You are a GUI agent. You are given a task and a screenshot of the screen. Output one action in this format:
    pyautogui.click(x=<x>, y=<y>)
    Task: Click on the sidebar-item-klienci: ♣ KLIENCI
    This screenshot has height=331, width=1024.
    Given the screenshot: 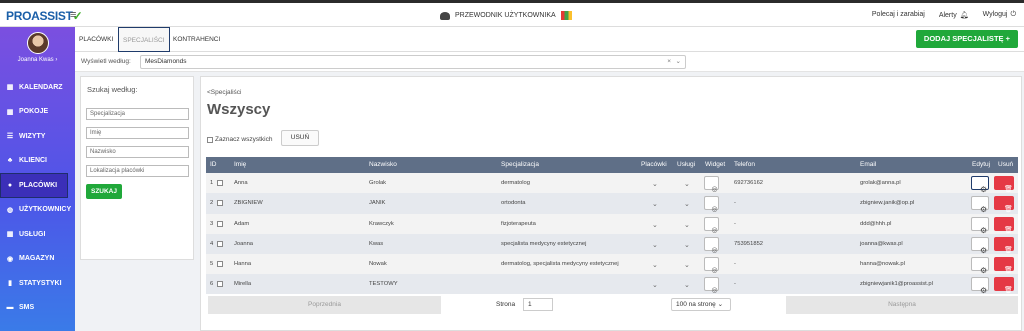 What is the action you would take?
    pyautogui.click(x=37, y=161)
    